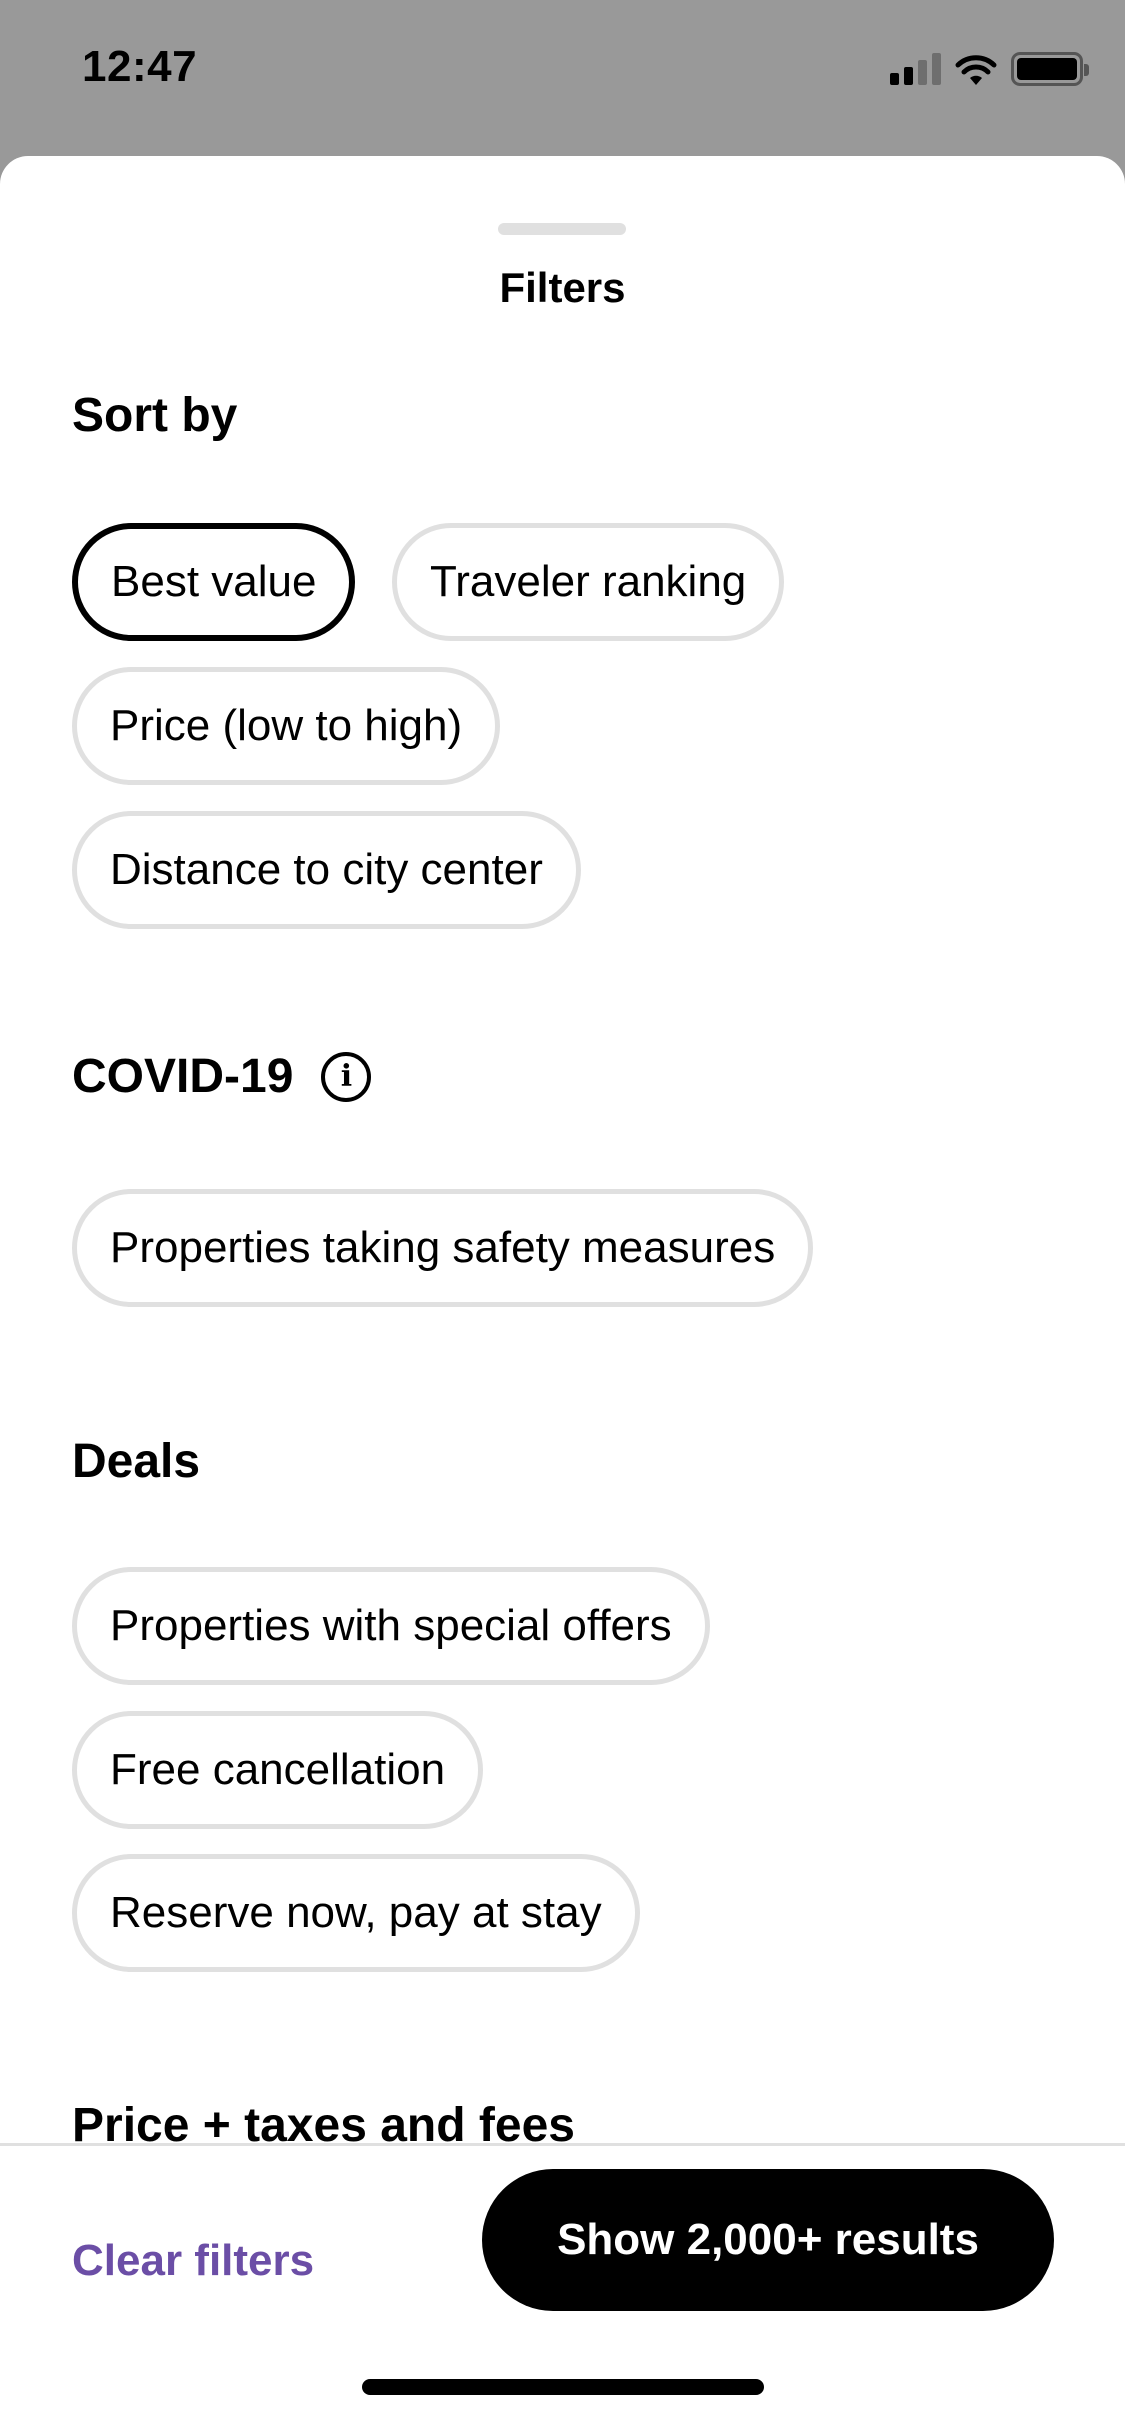 This screenshot has width=1125, height=2436. I want to click on section-title-text: Deals, so click(136, 1461).